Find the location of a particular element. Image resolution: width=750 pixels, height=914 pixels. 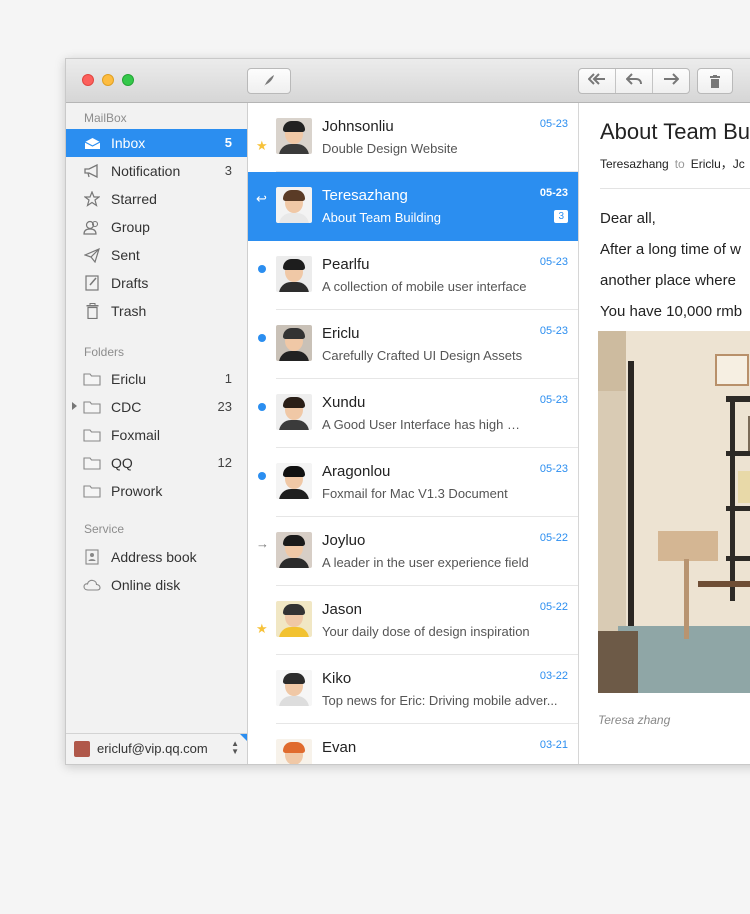

reply-button-group is located at coordinates (634, 81).